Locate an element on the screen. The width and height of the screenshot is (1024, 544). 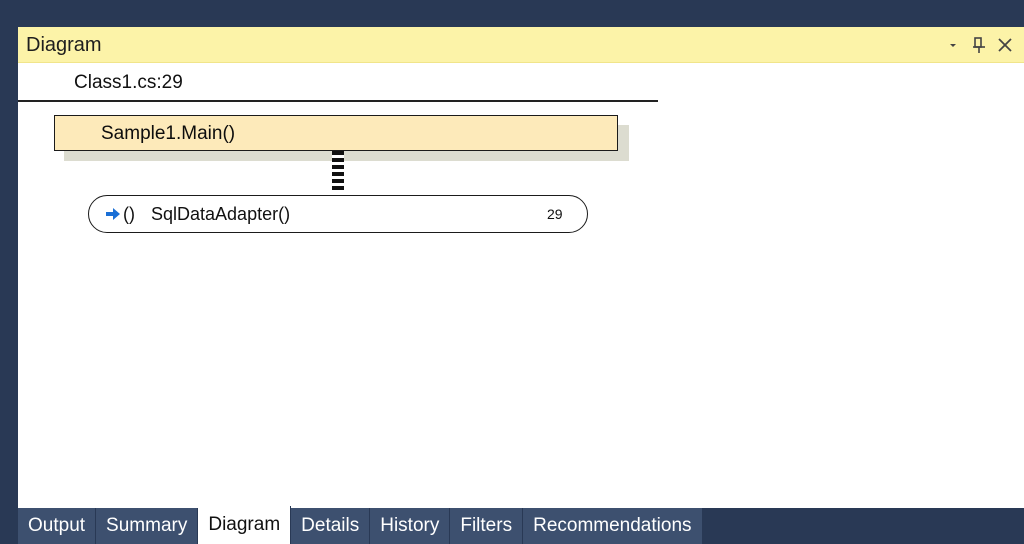
tab-summary: Summary is located at coordinates (147, 526).